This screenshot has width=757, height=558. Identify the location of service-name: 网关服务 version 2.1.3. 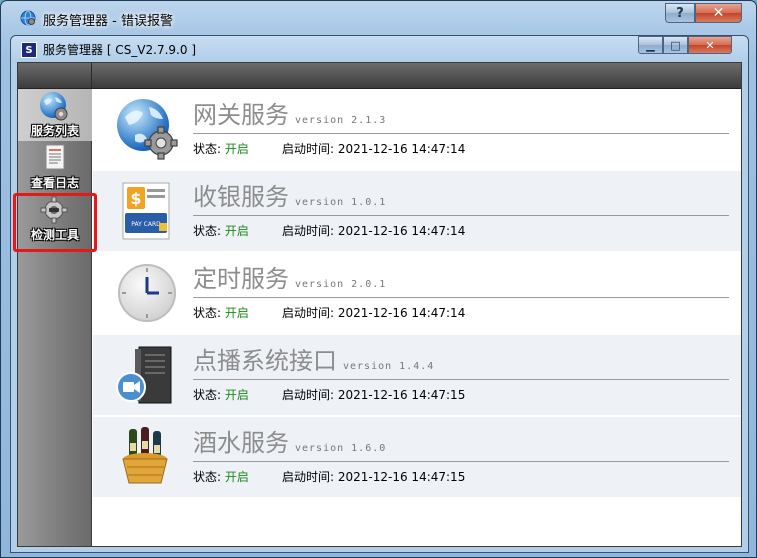
(290, 115).